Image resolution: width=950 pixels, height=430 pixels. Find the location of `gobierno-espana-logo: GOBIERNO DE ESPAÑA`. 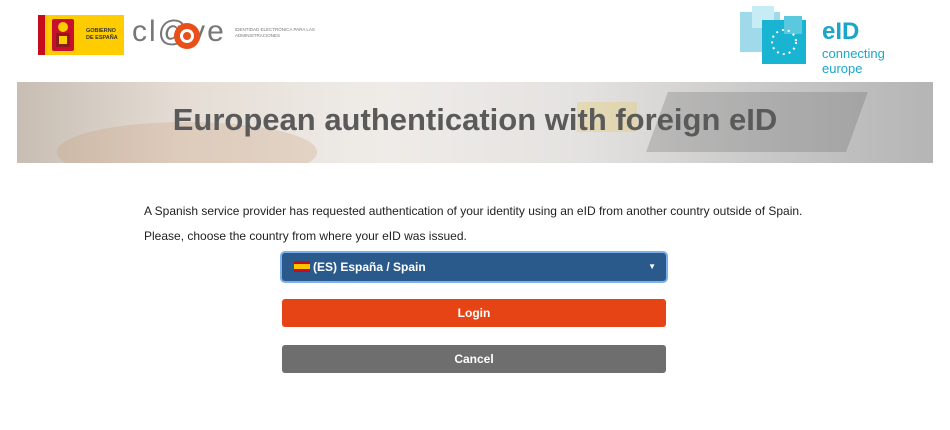

gobierno-espana-logo: GOBIERNO DE ESPAÑA is located at coordinates (81, 35).